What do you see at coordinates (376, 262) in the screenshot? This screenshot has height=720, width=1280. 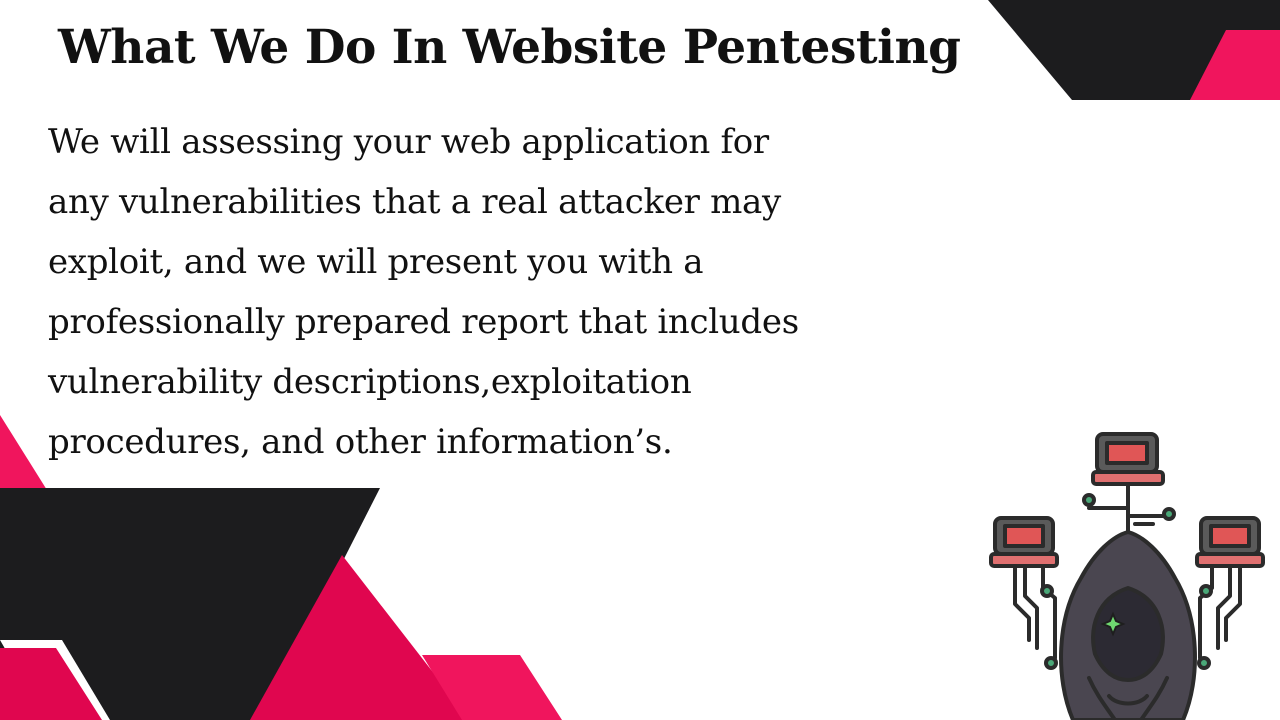 I see `description-line: exploit, and we will present you with a` at bounding box center [376, 262].